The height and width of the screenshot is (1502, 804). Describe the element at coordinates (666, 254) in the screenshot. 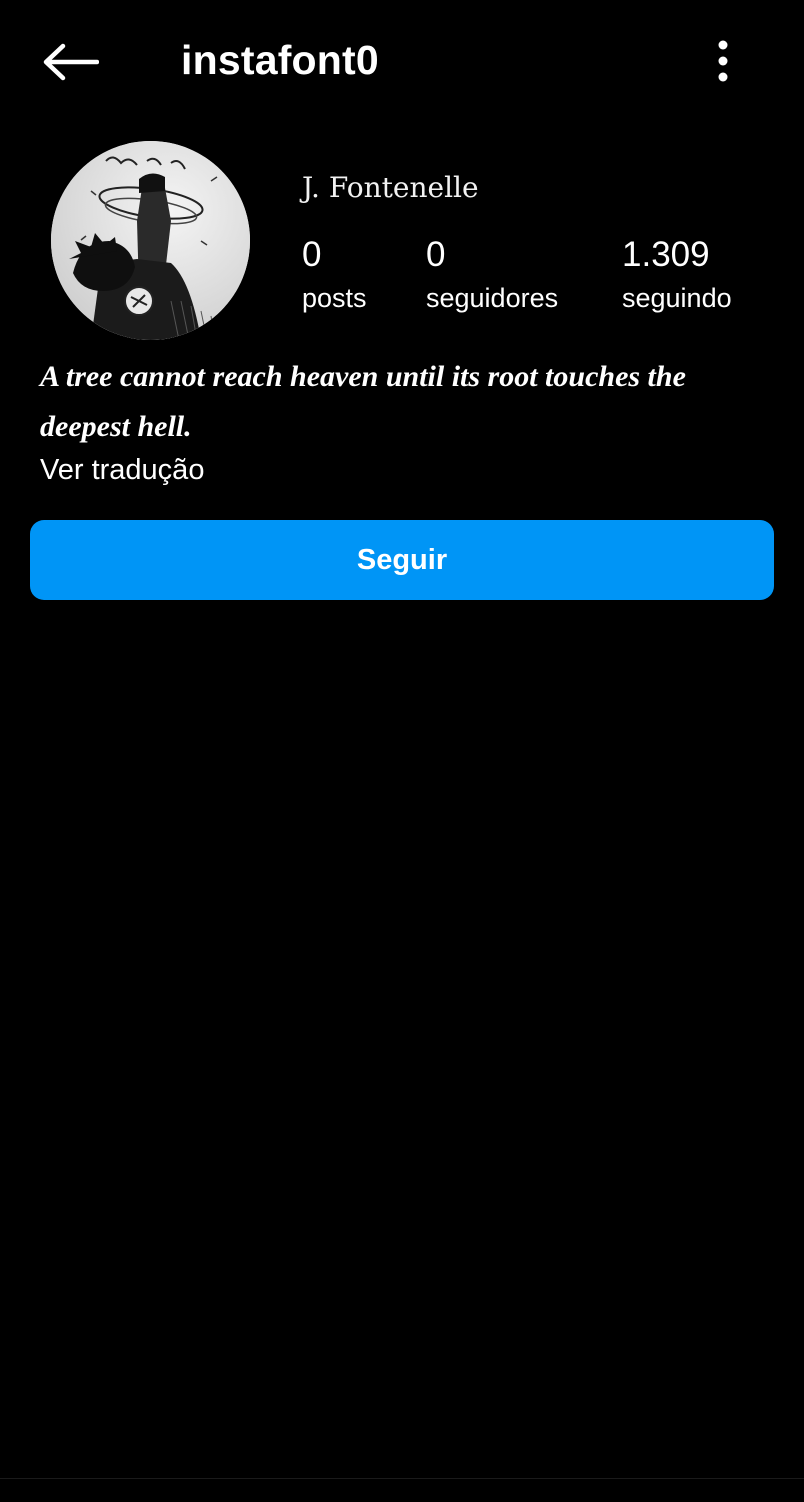

I see `stat-value: 1.309` at that location.